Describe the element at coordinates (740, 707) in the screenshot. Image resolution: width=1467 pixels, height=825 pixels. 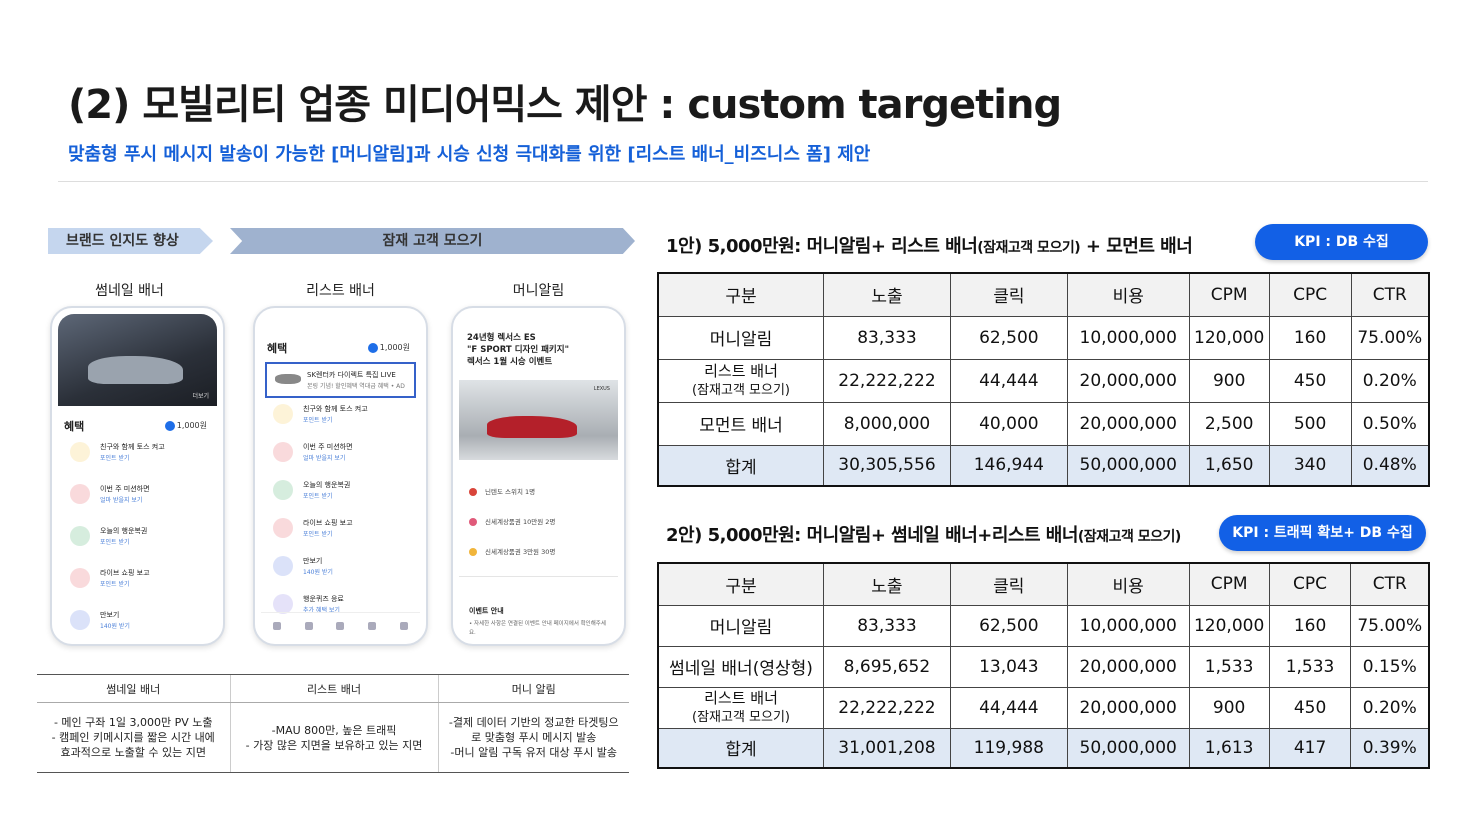
I see `row-label-cell: 리스트 배너 (잠재고객 모으기)` at that location.